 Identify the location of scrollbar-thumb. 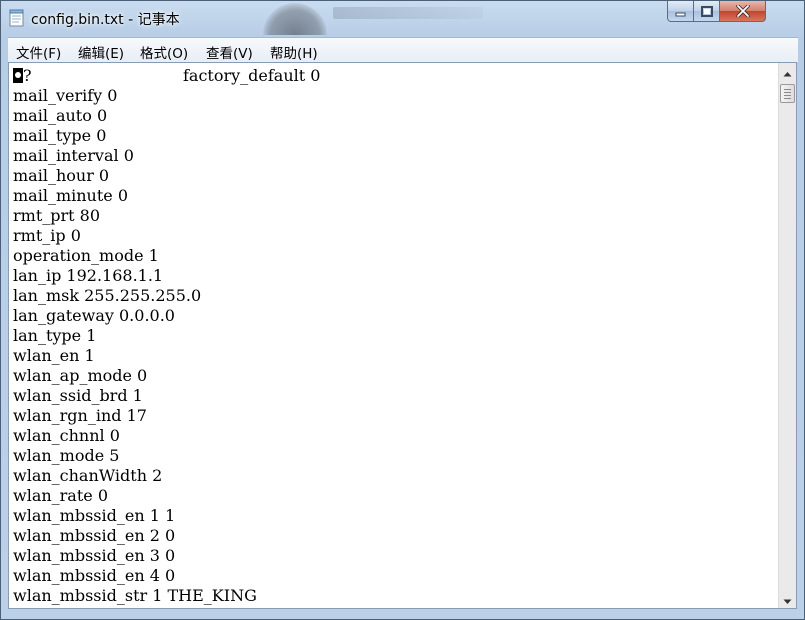
(787, 93).